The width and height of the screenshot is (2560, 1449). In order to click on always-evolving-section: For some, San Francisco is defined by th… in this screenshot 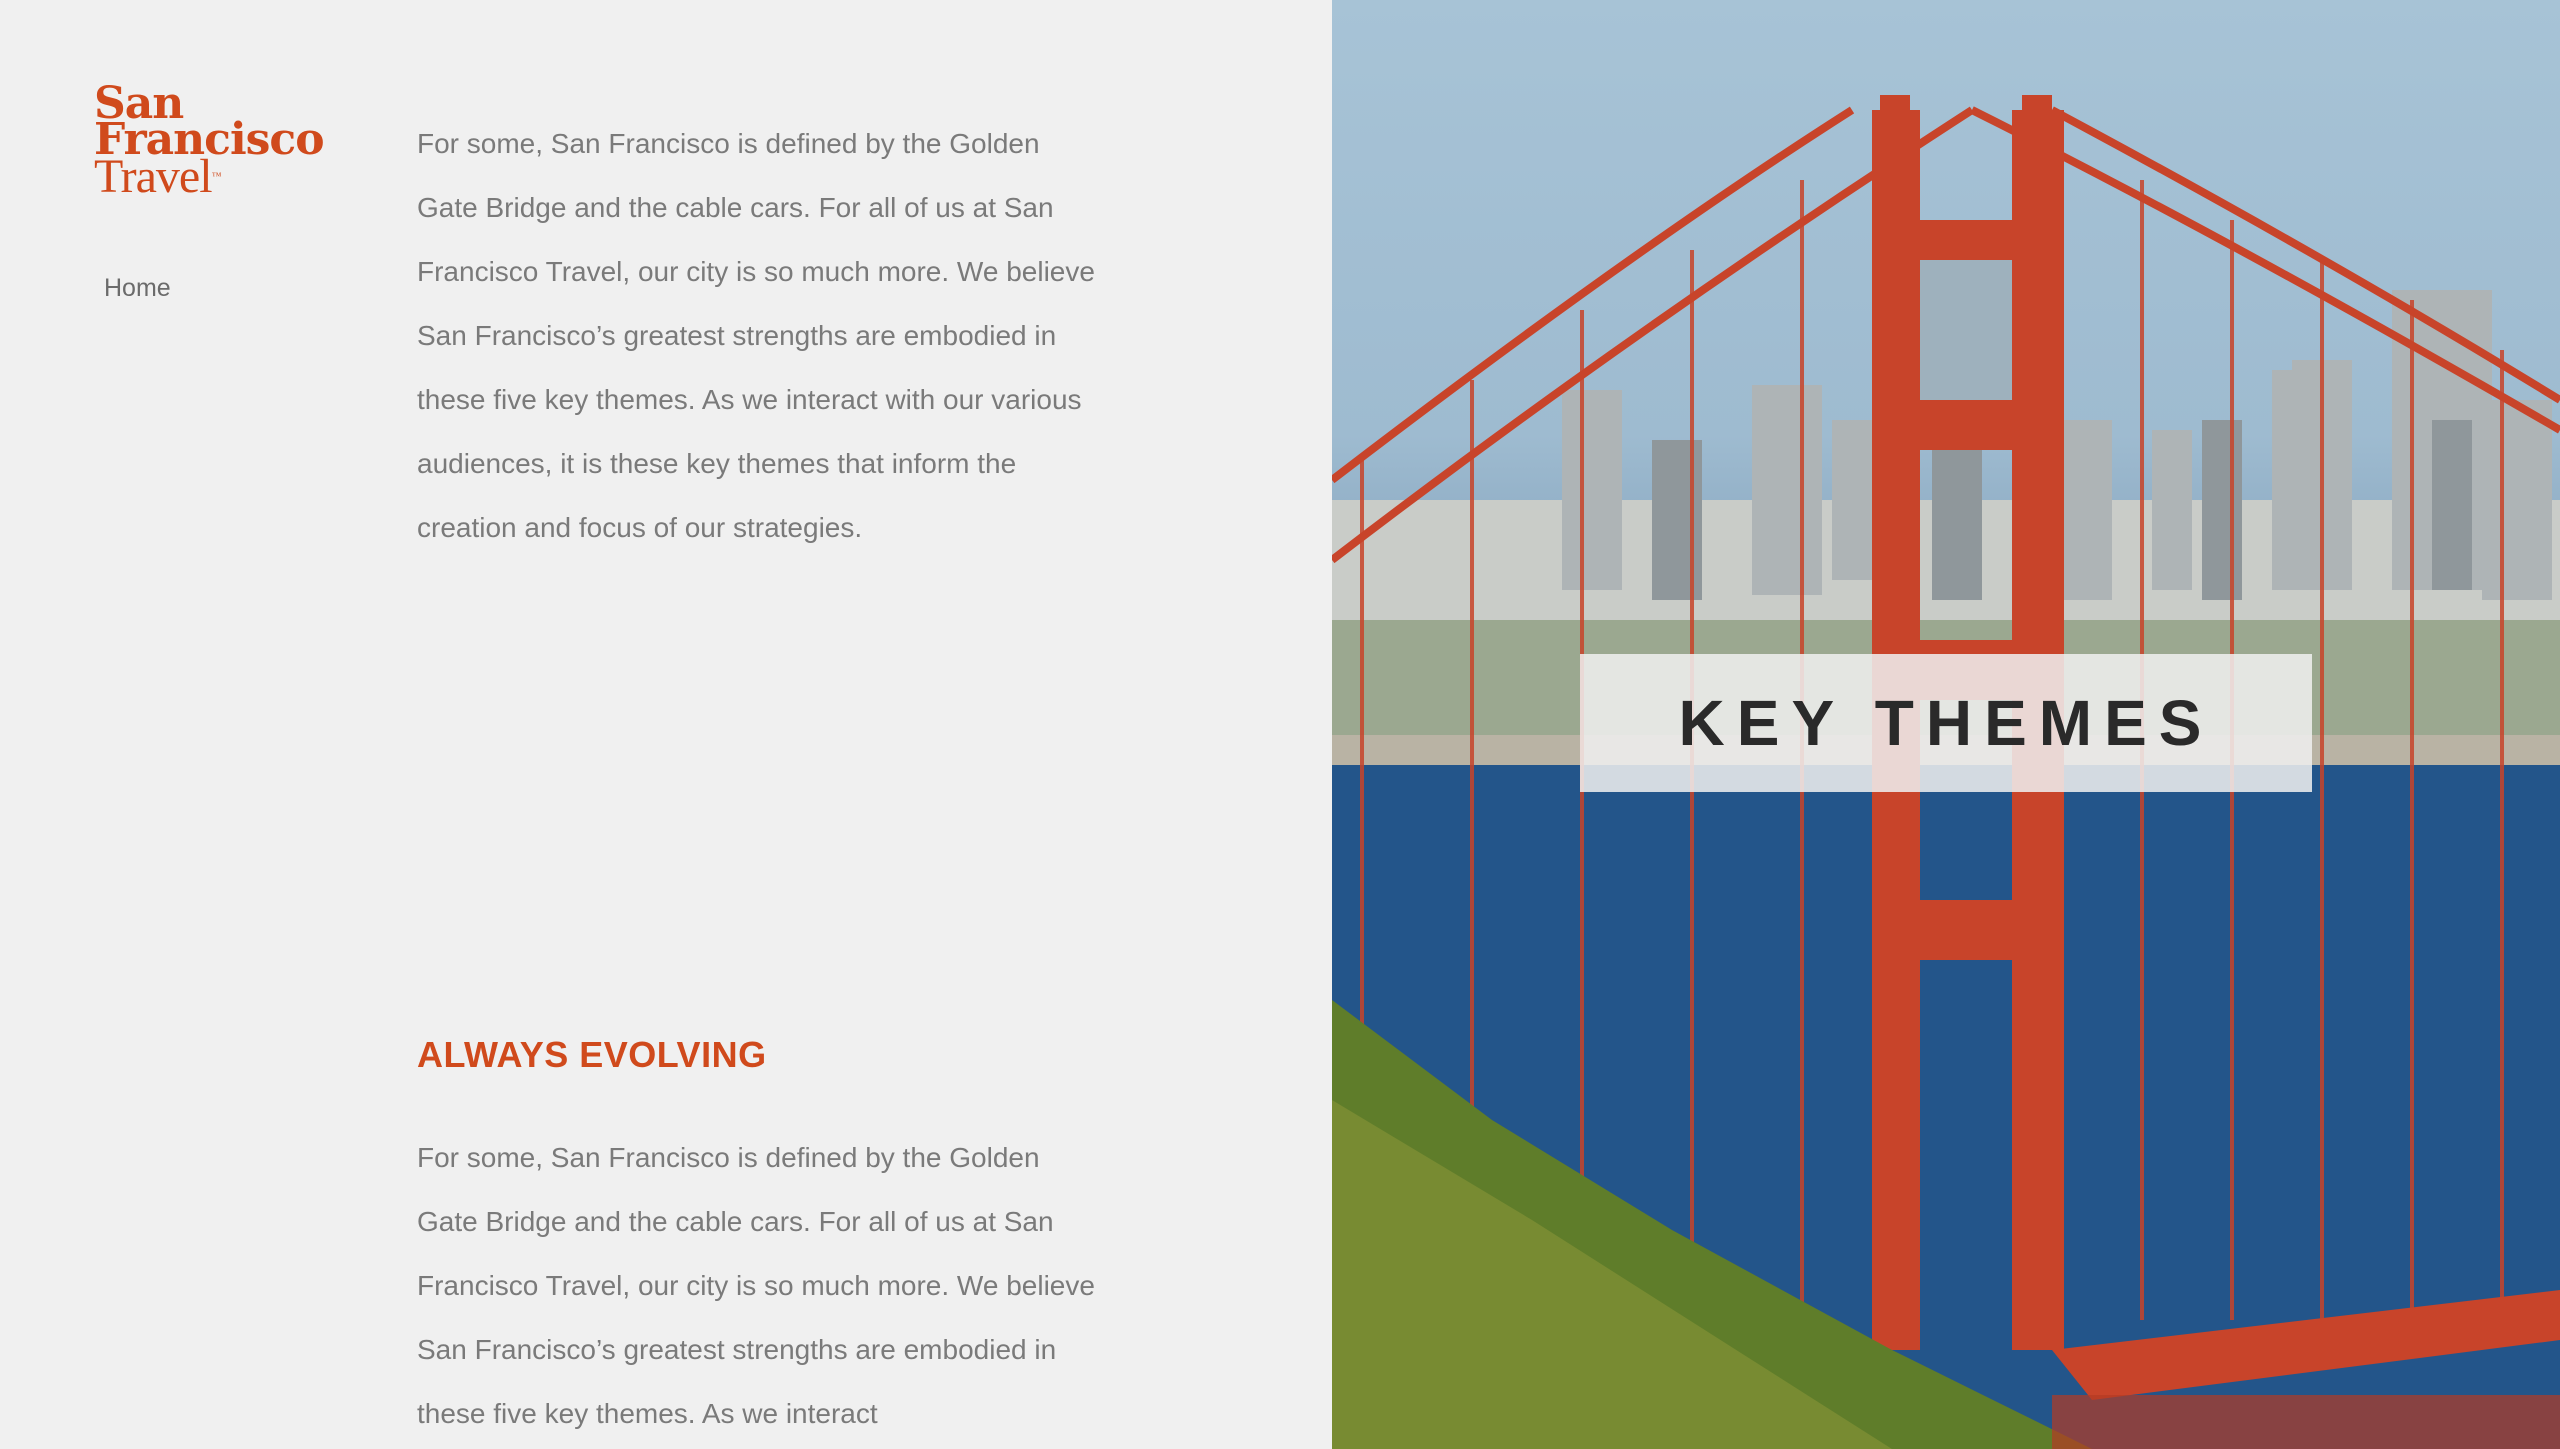, I will do `click(757, 1286)`.